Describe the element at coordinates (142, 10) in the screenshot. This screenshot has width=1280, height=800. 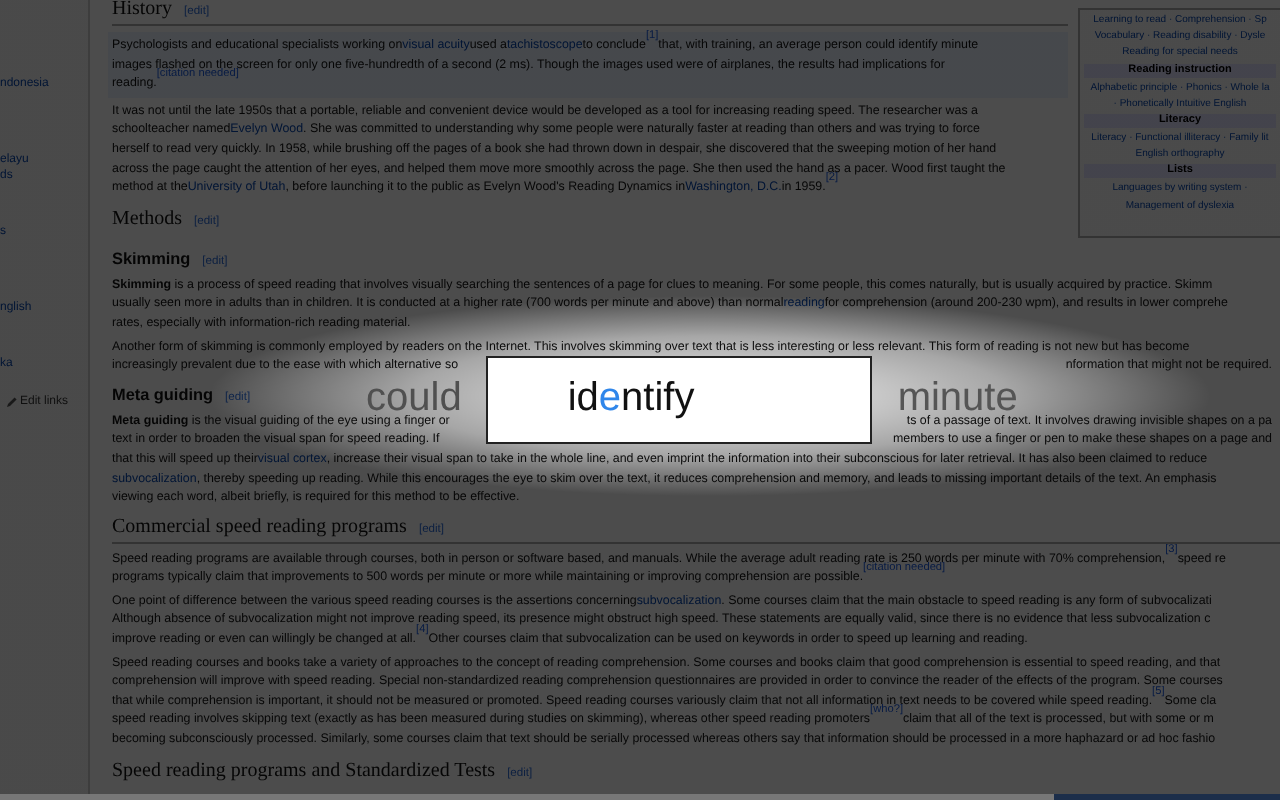
I see `section-heading: History` at that location.